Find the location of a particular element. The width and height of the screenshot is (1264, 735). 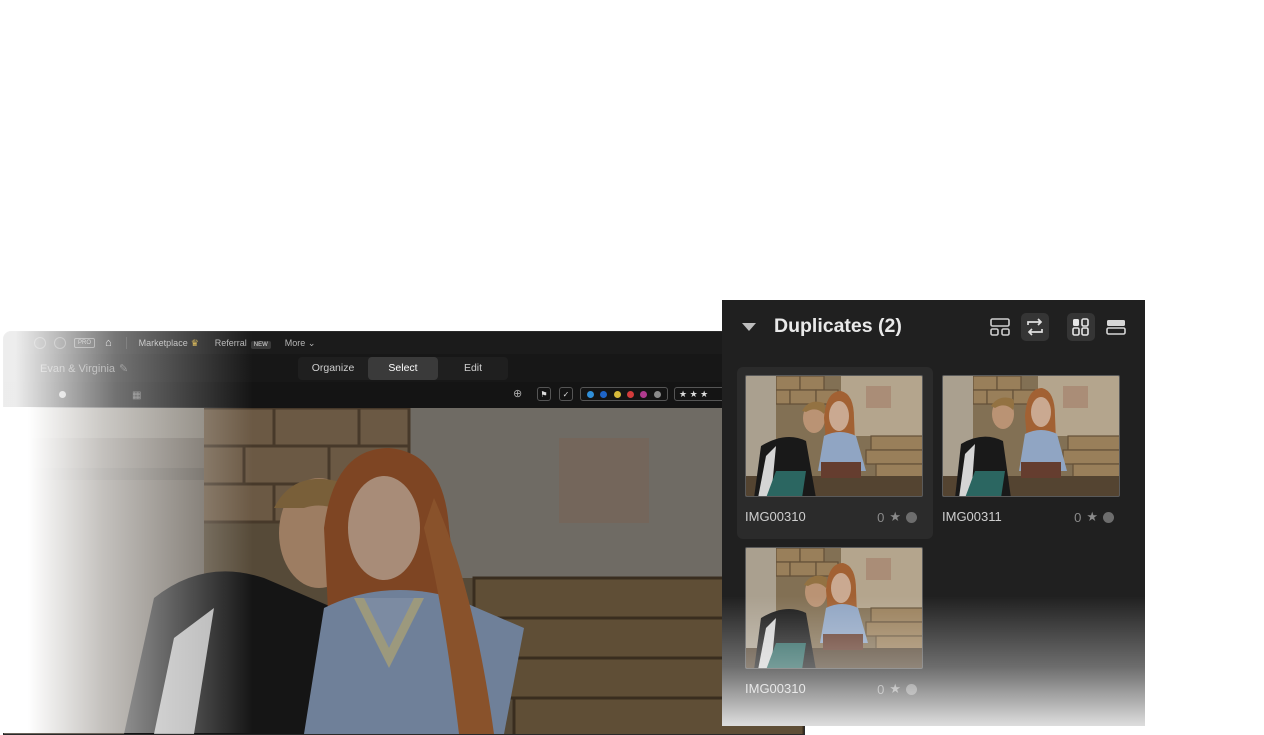

list-view-icon is located at coordinates (1116, 327).